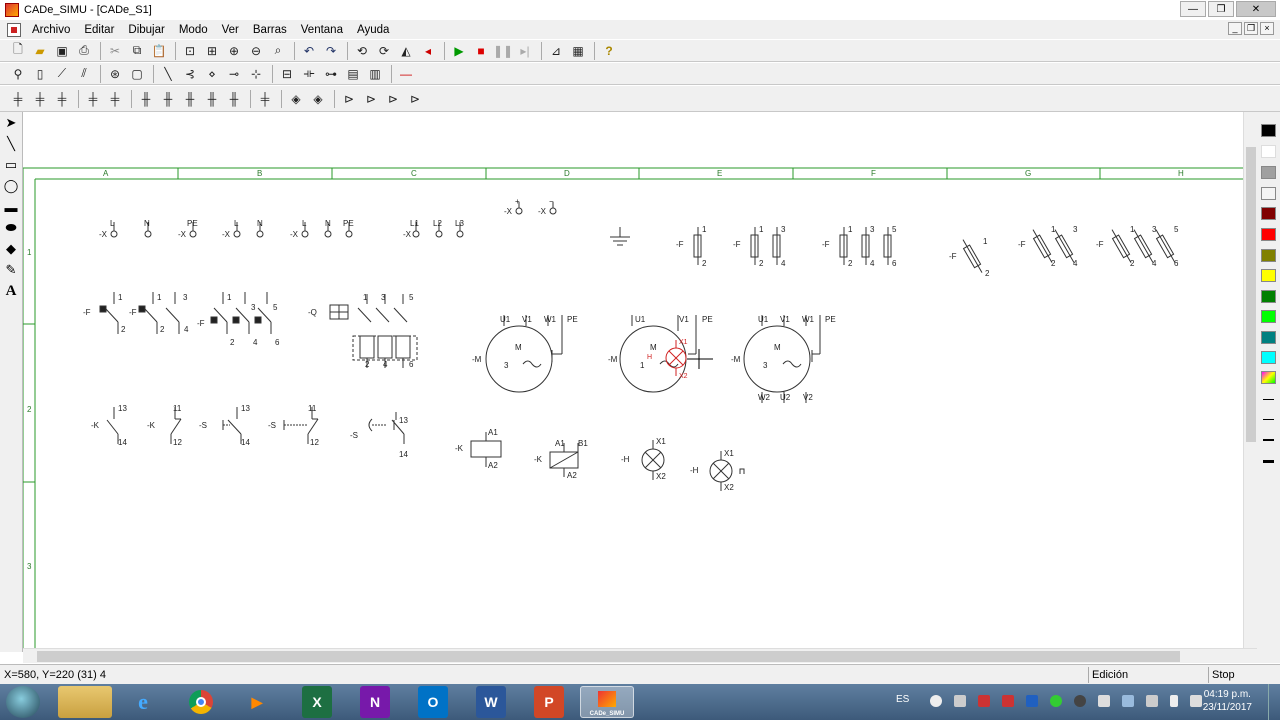 This screenshot has height=720, width=1280. Describe the element at coordinates (257, 702) in the screenshot. I see `taskbar-media: ▶` at that location.